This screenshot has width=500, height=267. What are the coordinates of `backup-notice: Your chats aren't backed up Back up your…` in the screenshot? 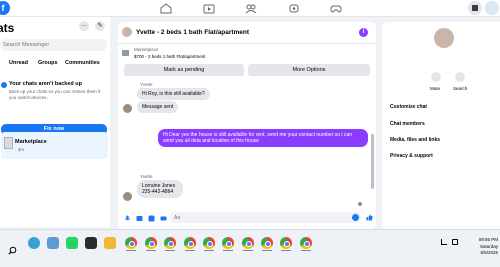 It's located at (55, 106).